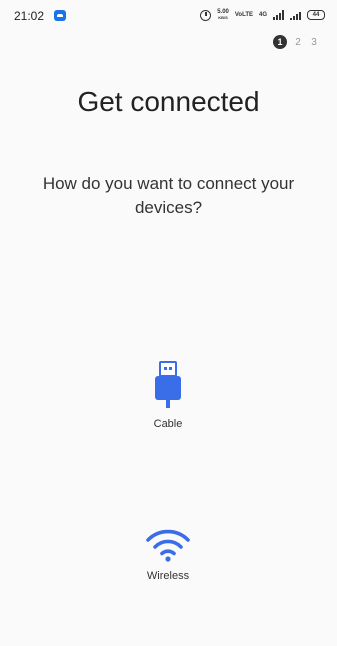 This screenshot has height=646, width=337. Describe the element at coordinates (168, 576) in the screenshot. I see `wireless-option-label: Wireless` at that location.